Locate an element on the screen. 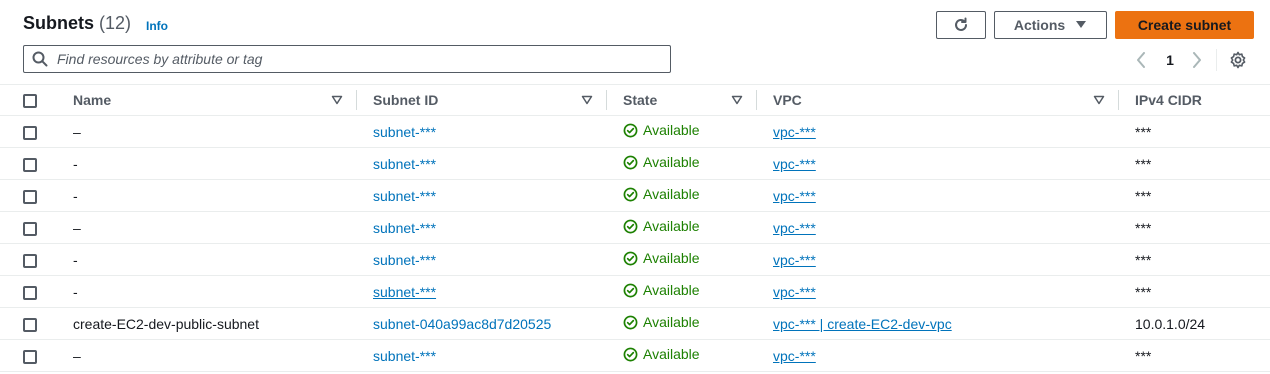  search-input is located at coordinates (352, 59).